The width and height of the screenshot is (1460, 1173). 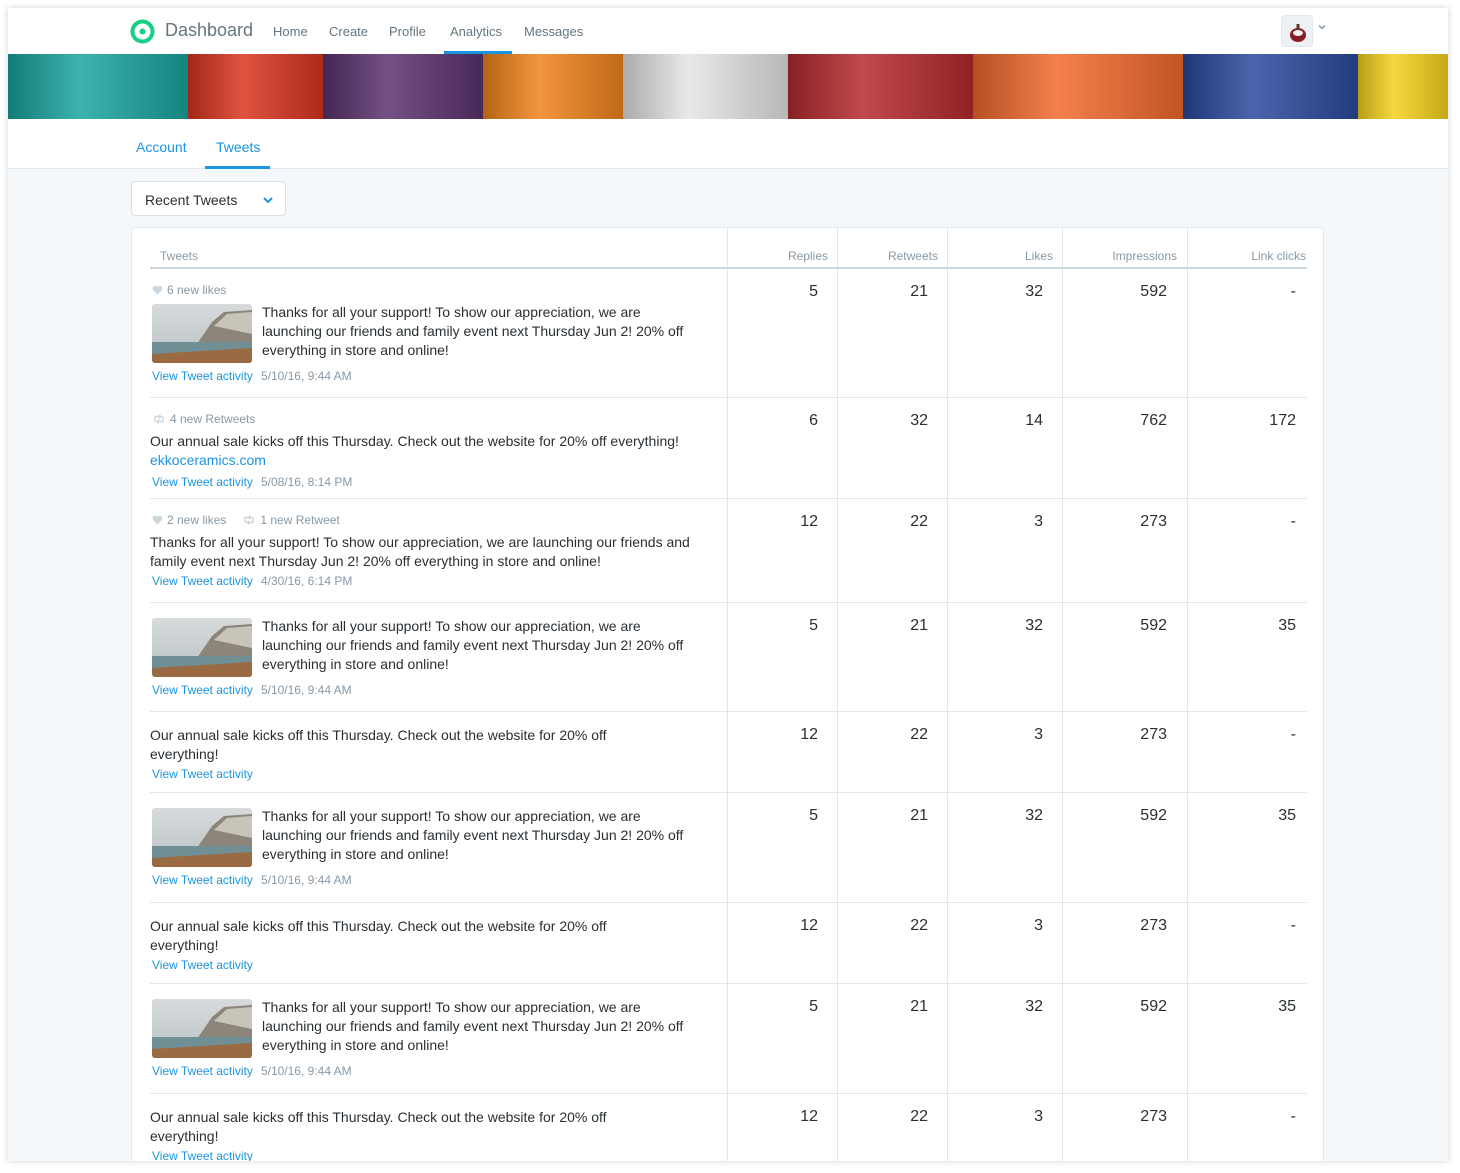 What do you see at coordinates (209, 30) in the screenshot?
I see `brand-title: Dashboard` at bounding box center [209, 30].